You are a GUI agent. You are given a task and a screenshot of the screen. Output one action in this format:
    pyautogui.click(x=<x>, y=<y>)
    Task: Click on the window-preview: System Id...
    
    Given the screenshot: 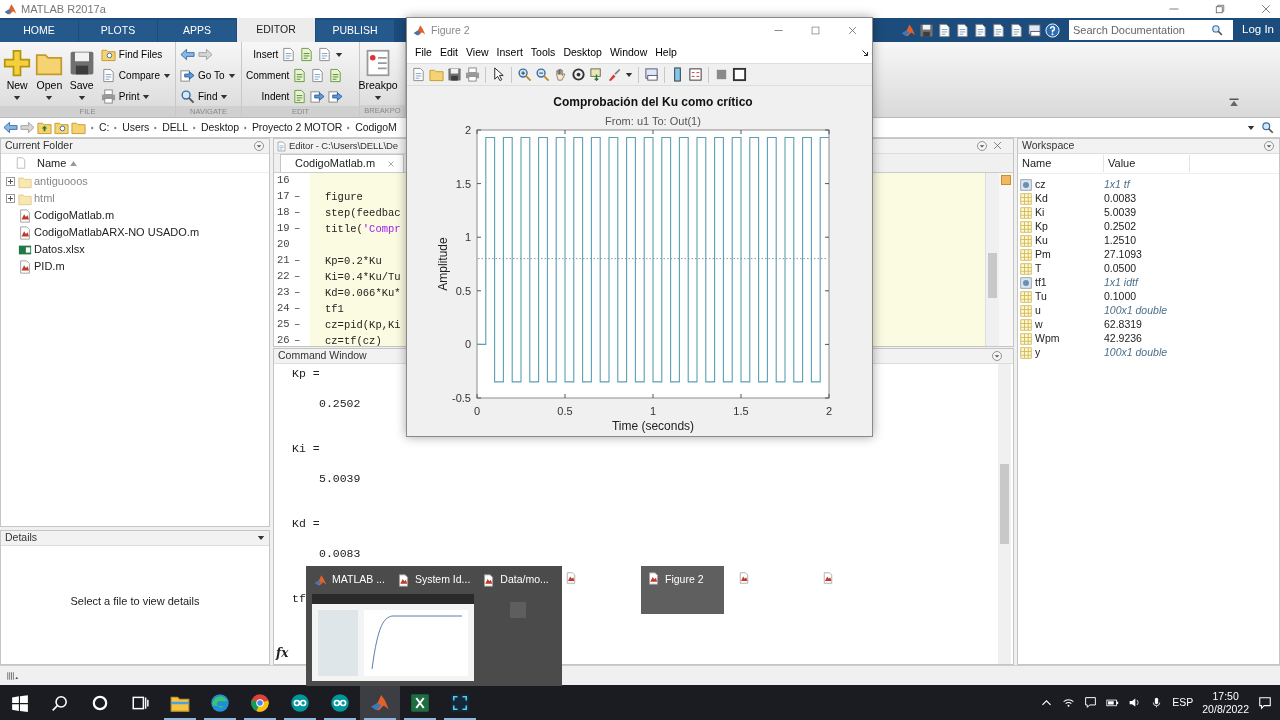 What is the action you would take?
    pyautogui.click(x=433, y=580)
    